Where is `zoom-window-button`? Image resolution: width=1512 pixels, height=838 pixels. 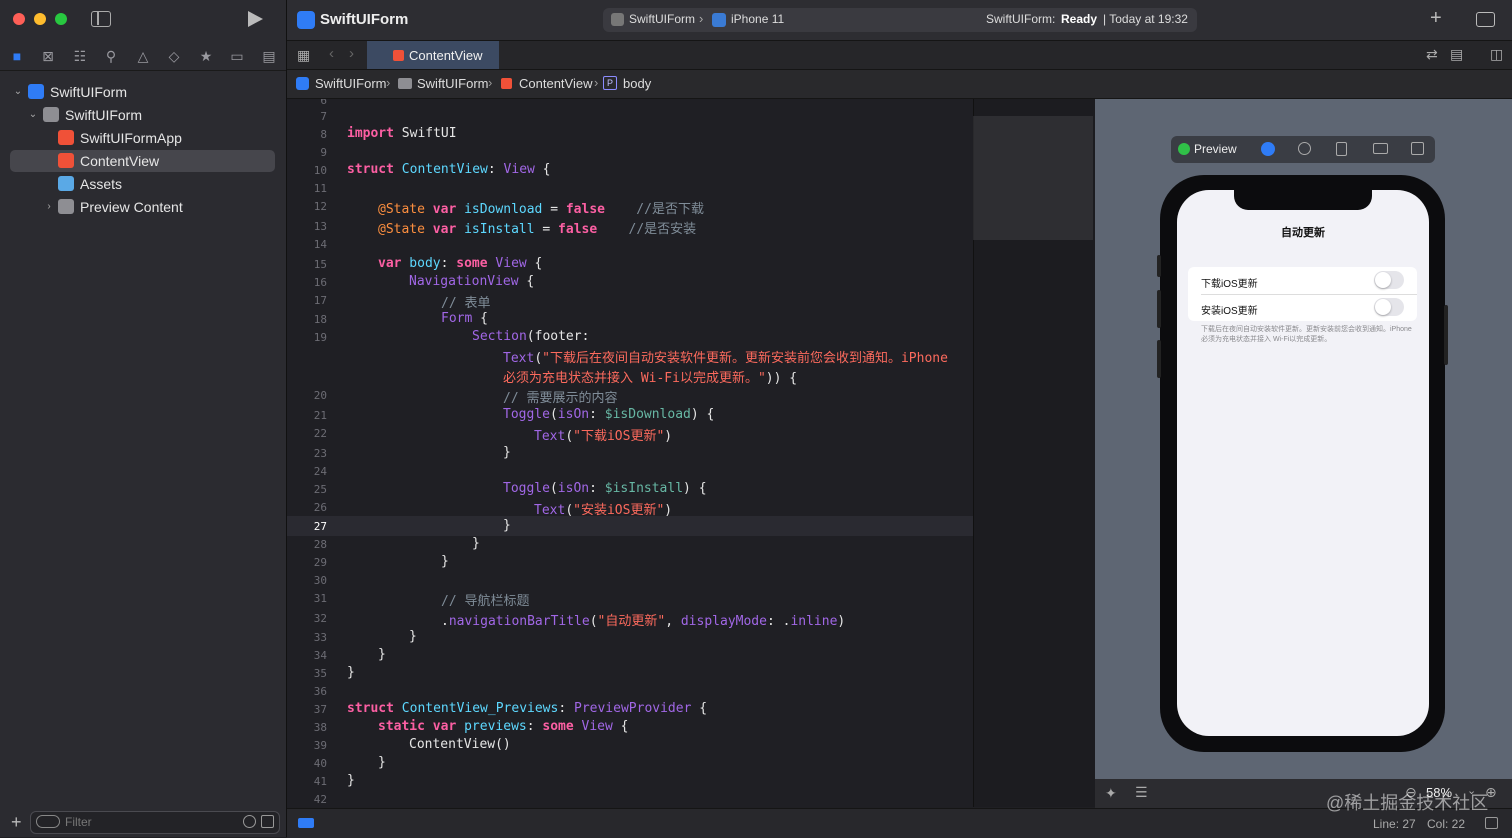
zoom-window-button is located at coordinates (61, 19).